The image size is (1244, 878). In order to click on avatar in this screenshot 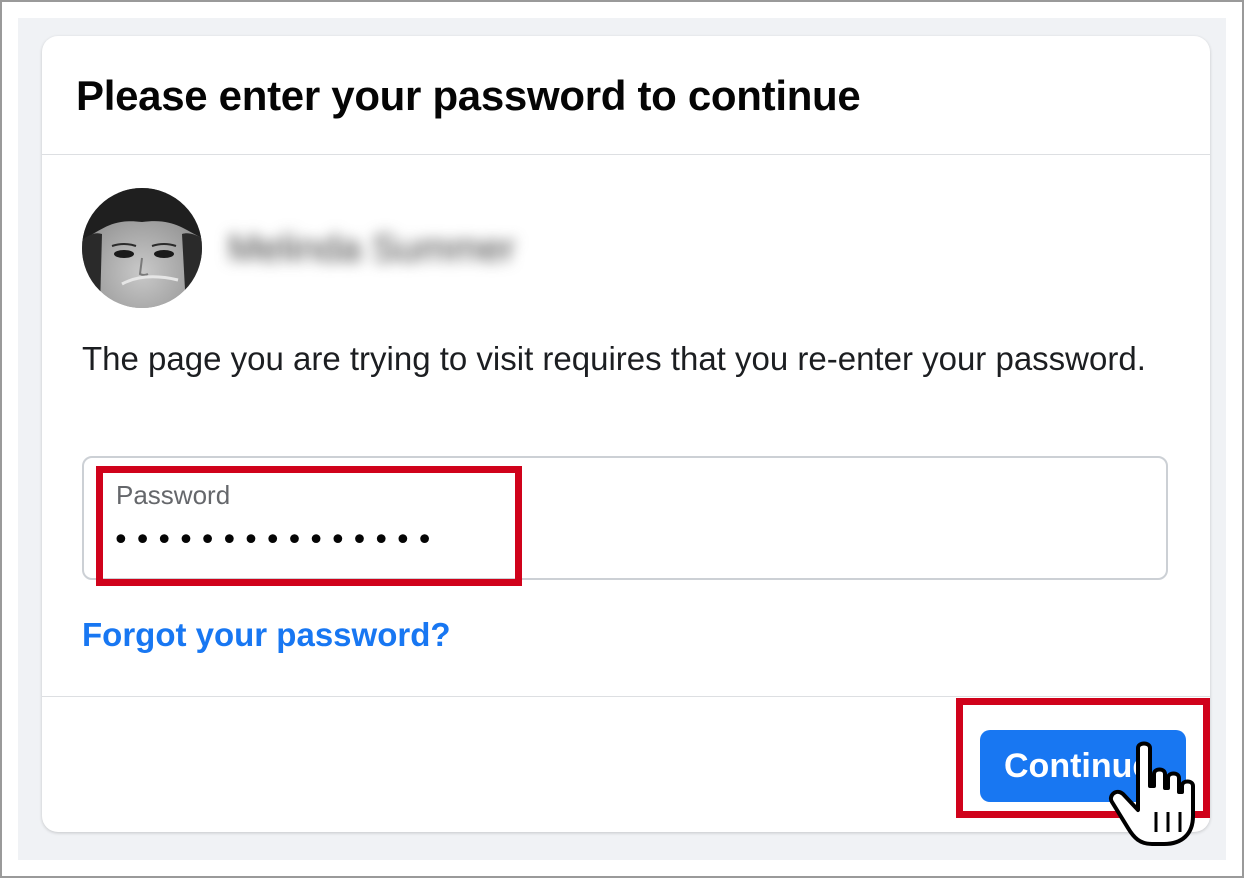, I will do `click(142, 248)`.